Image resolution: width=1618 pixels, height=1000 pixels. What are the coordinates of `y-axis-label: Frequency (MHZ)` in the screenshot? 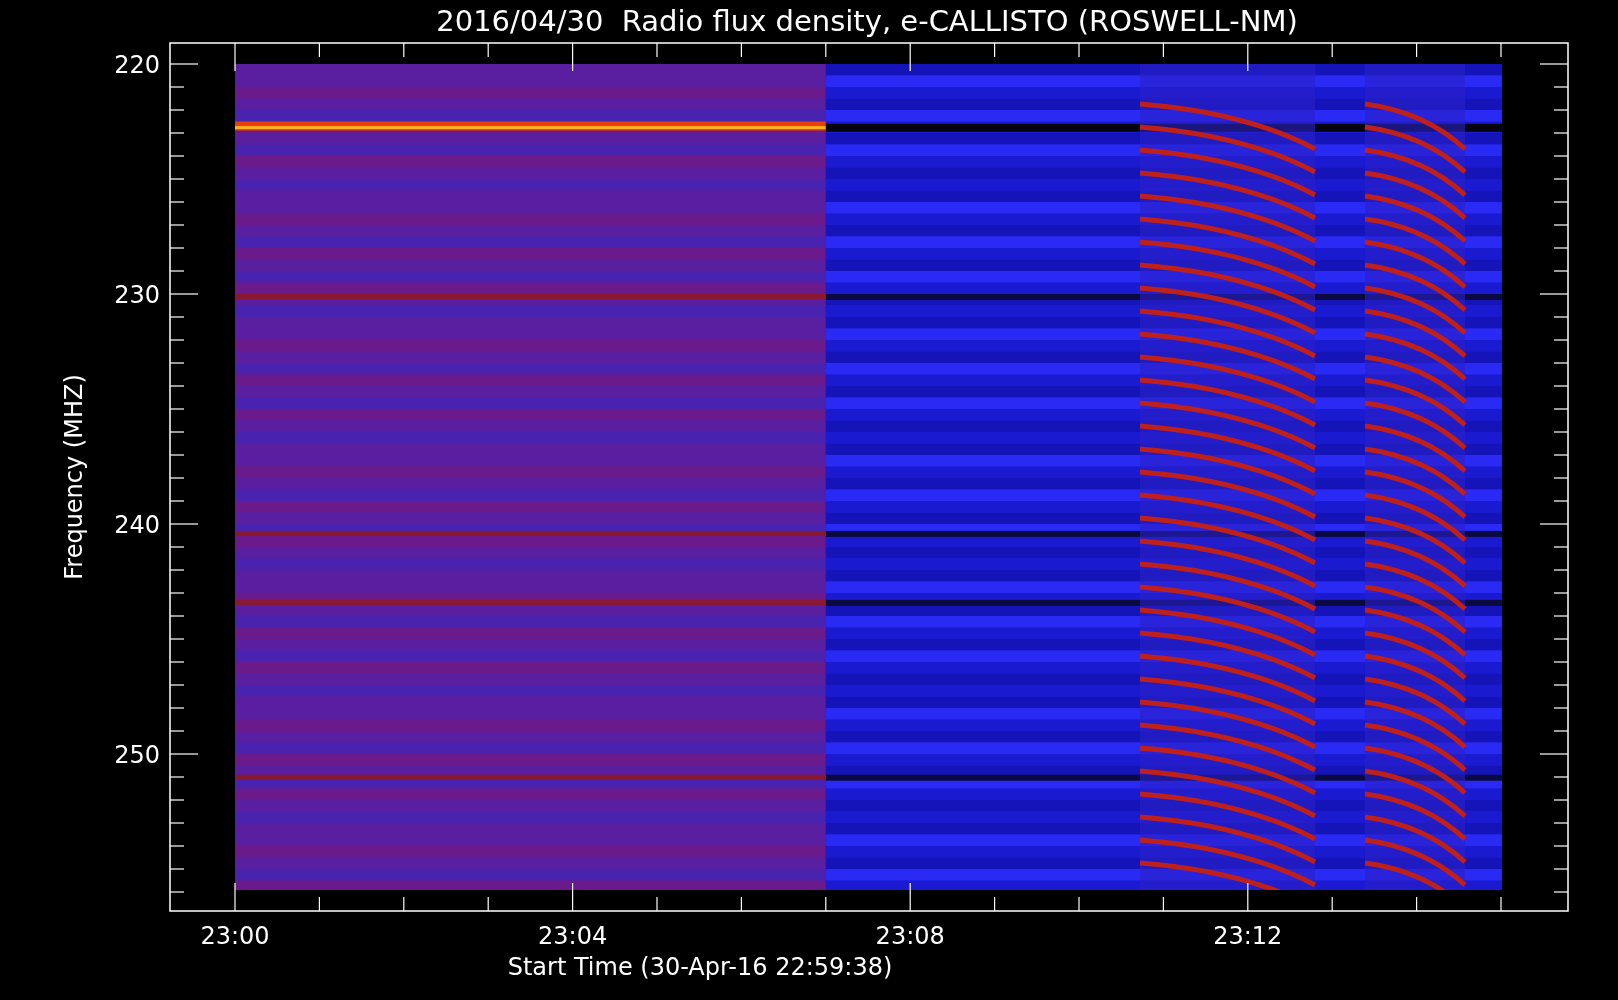 It's located at (74, 477).